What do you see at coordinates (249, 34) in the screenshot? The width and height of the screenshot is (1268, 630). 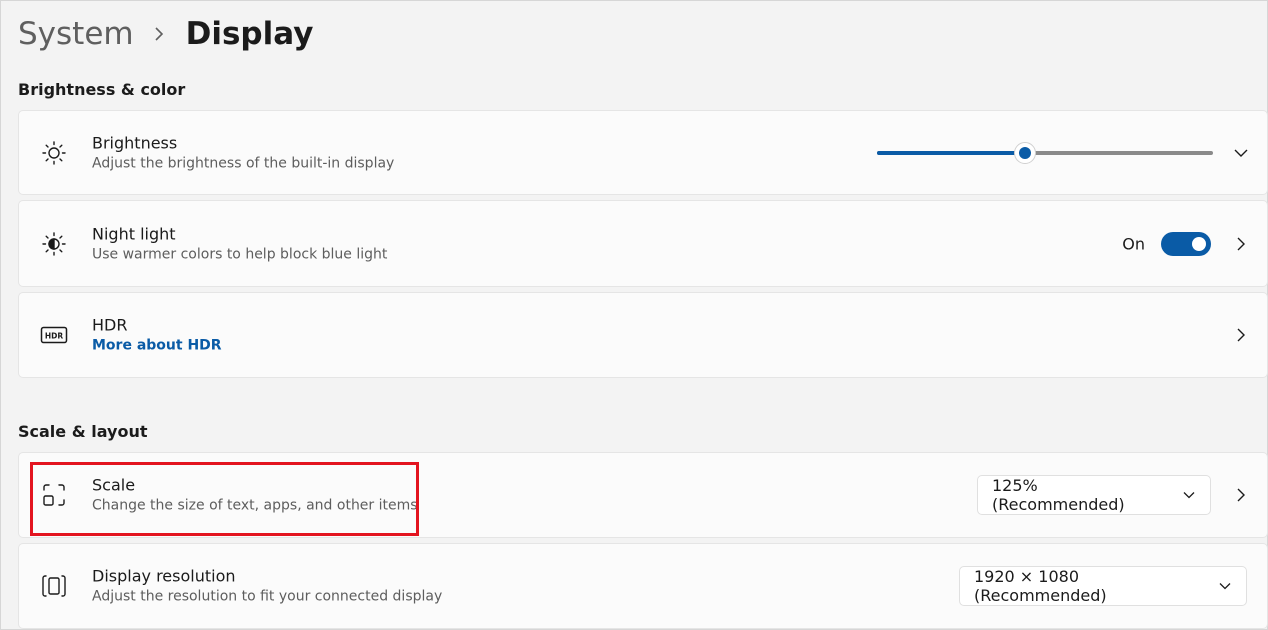 I see `page-title: Display` at bounding box center [249, 34].